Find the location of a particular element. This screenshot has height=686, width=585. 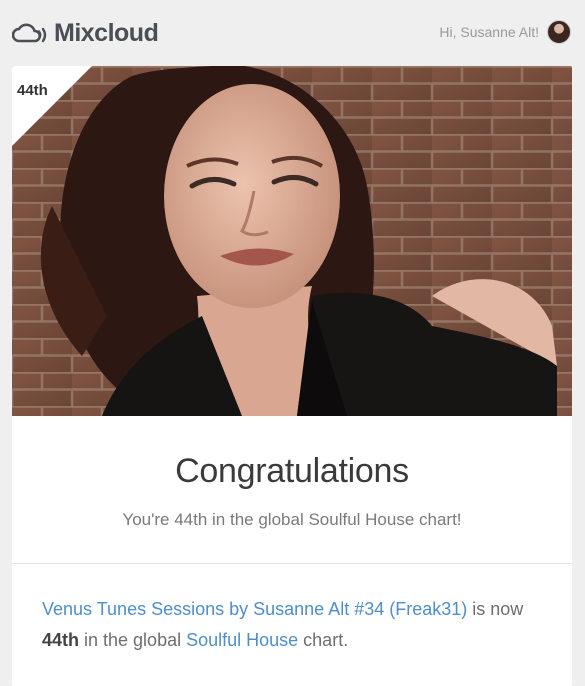

detail-text-is: is now is located at coordinates (495, 609).